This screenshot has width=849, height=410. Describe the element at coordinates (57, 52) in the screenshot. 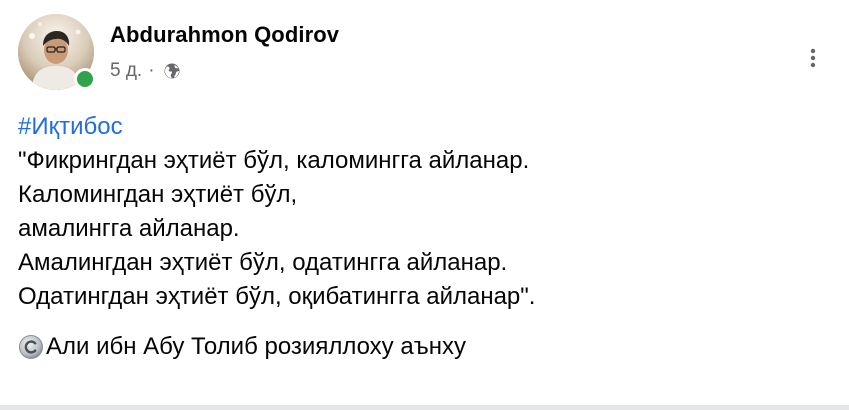

I see `author-avatar` at that location.